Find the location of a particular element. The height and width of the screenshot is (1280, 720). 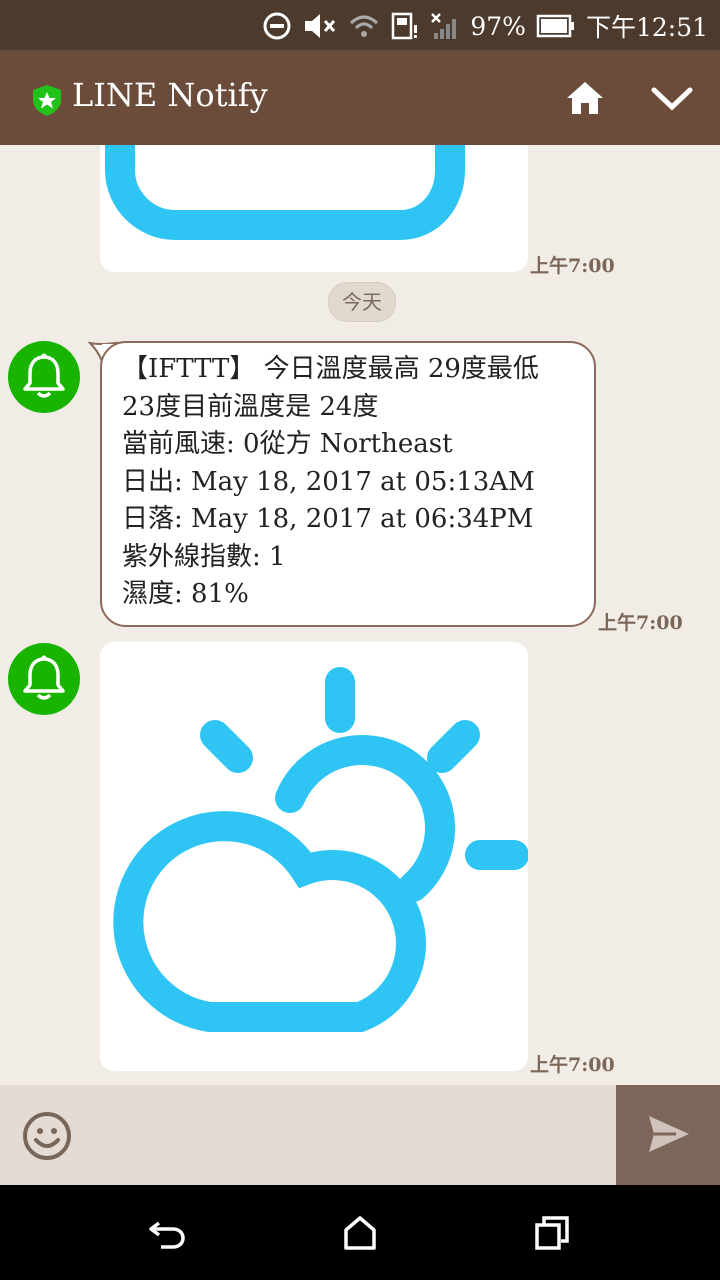

message-line: 當前風速: 0從方 Northeast is located at coordinates (287, 444).